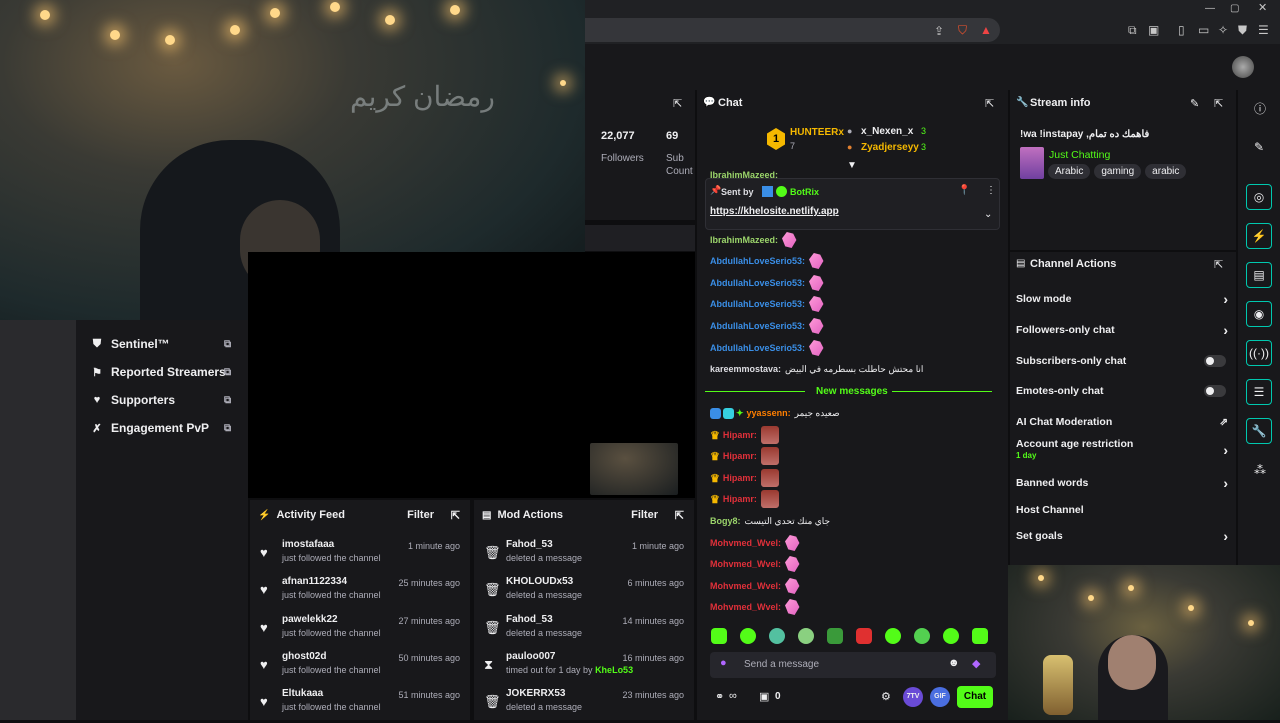 This screenshot has height=723, width=1280. I want to click on gear-icon: ⚙, so click(886, 696).